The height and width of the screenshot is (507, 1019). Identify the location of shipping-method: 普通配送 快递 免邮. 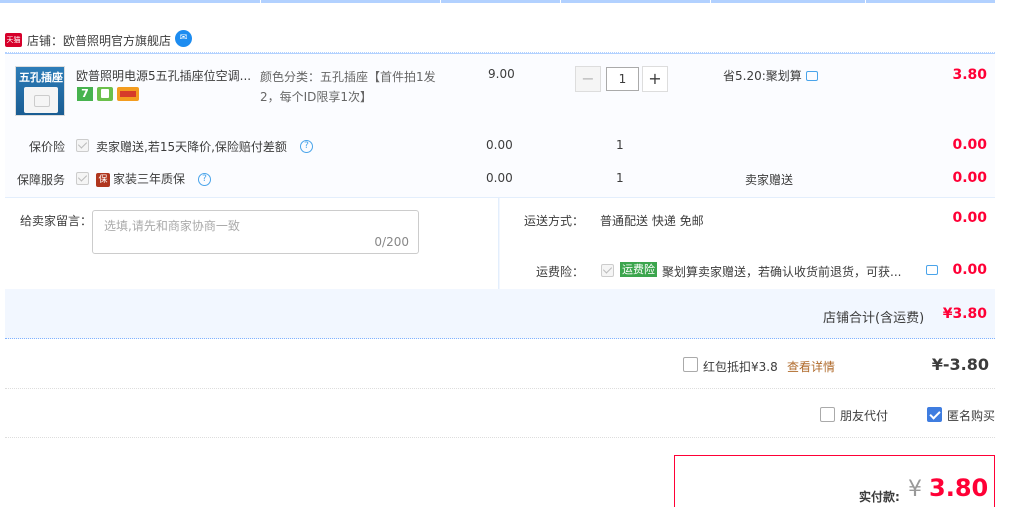
(652, 221).